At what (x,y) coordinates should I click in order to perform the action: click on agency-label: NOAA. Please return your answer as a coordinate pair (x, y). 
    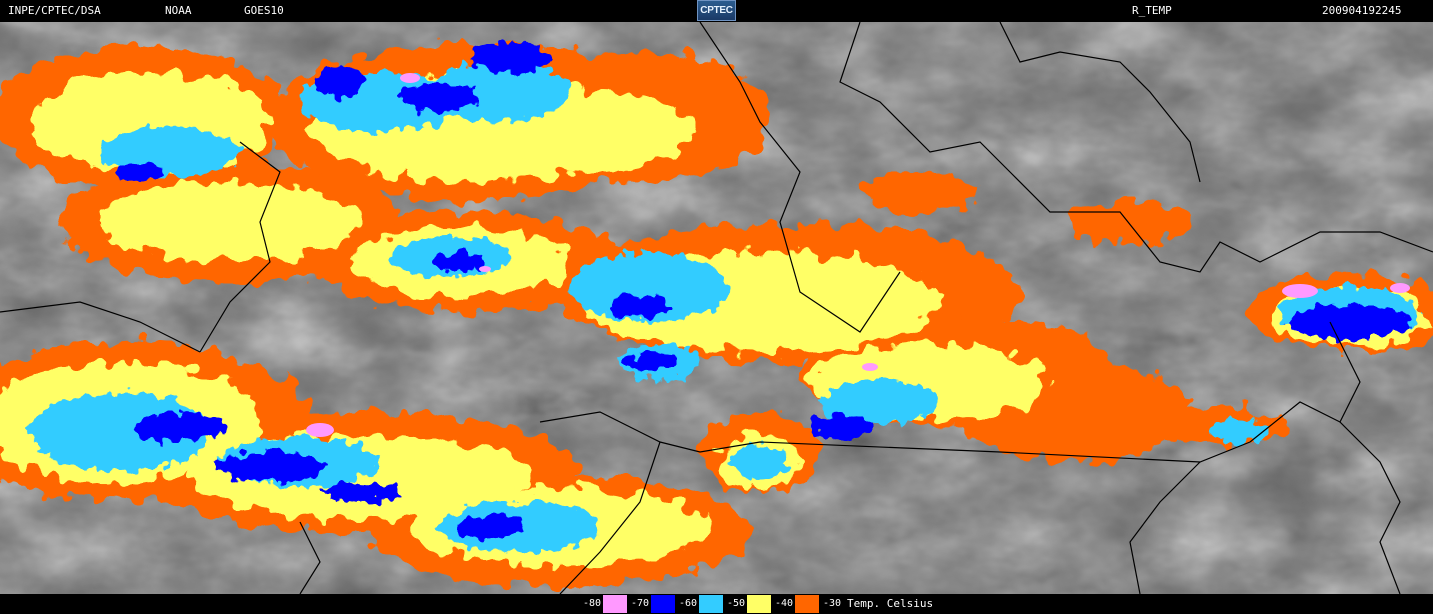
    Looking at the image, I should click on (178, 10).